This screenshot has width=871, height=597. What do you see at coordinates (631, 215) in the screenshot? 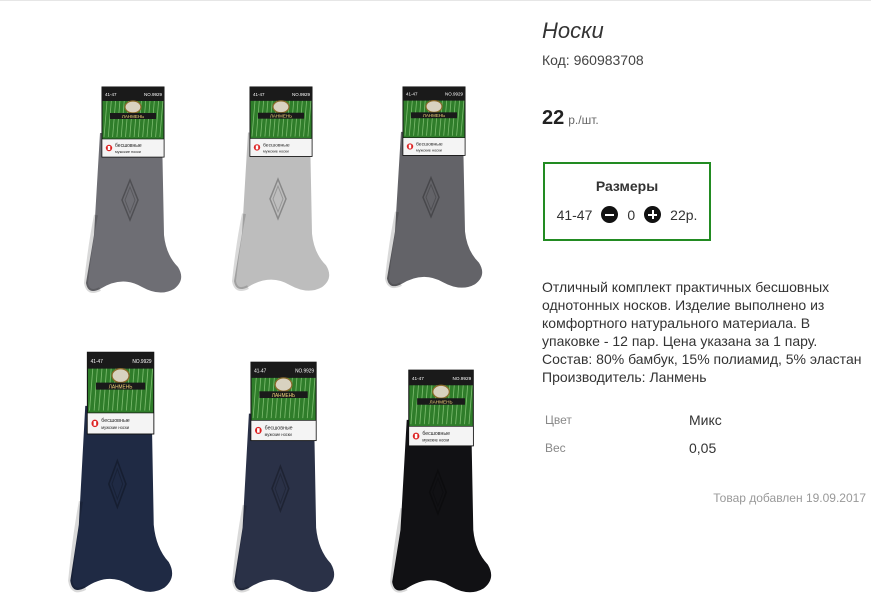
I see `quantity-value: 0` at bounding box center [631, 215].